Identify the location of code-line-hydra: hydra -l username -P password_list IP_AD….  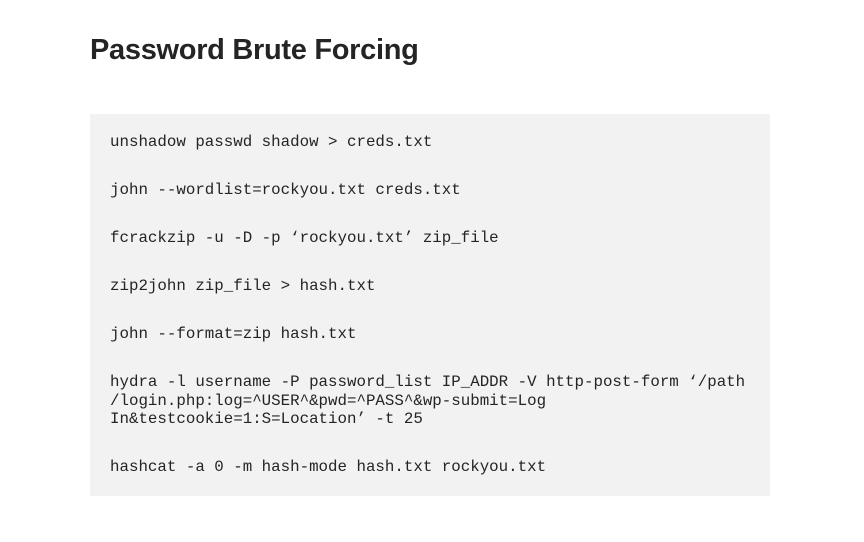
(428, 400).